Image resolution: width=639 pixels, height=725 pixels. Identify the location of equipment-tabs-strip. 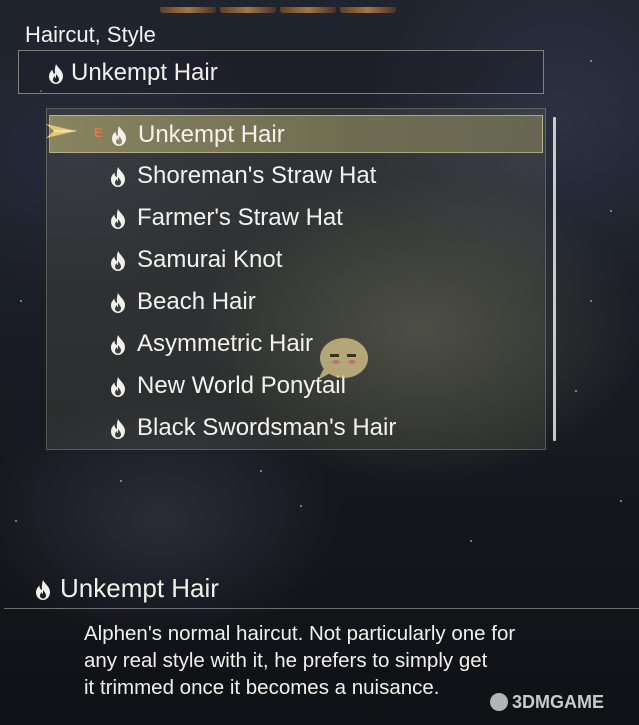
(305, 6).